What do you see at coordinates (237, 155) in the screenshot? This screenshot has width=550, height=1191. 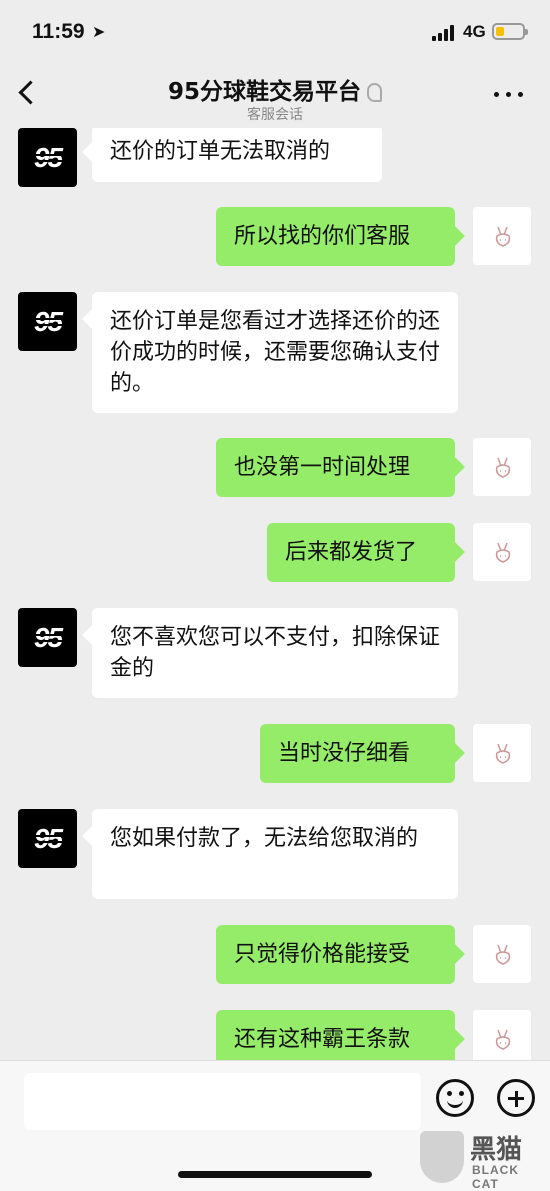 I see `message-bubble-agent: 还价的订单无法取消的` at bounding box center [237, 155].